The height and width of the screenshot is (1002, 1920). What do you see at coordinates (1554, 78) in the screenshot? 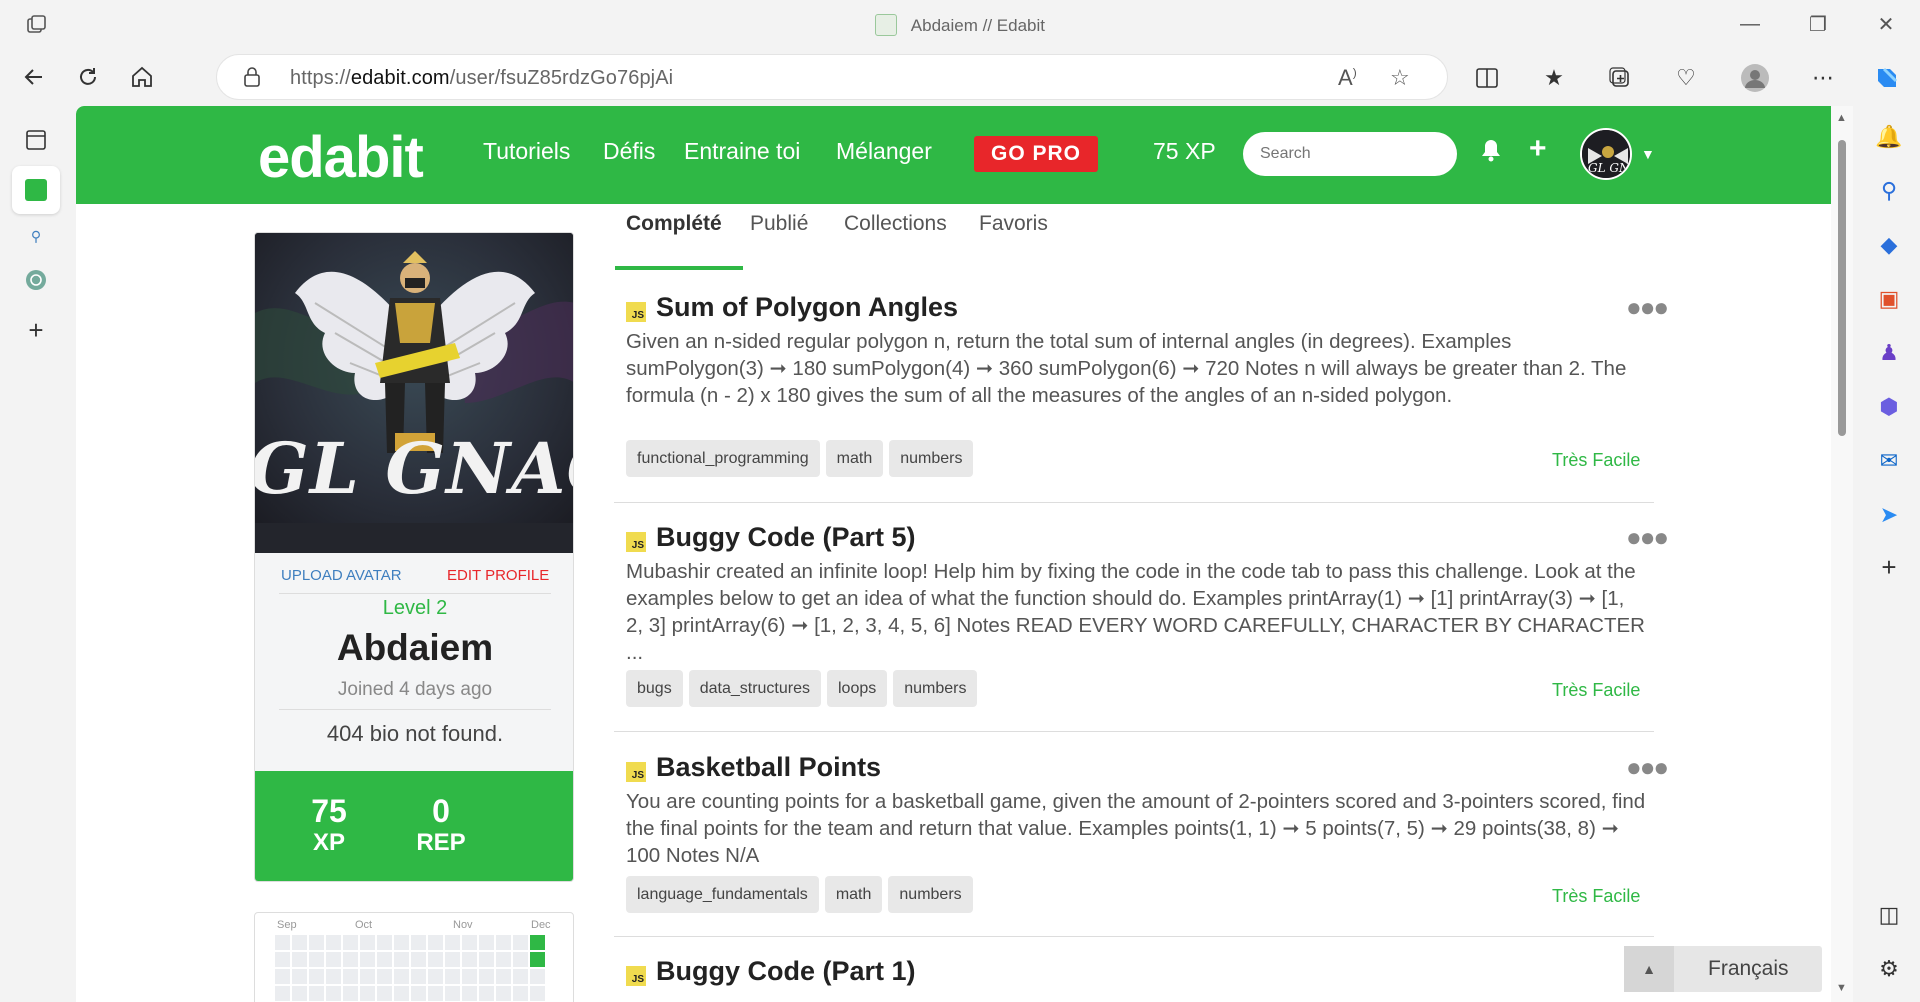
I see `favorites-icon: ★` at bounding box center [1554, 78].